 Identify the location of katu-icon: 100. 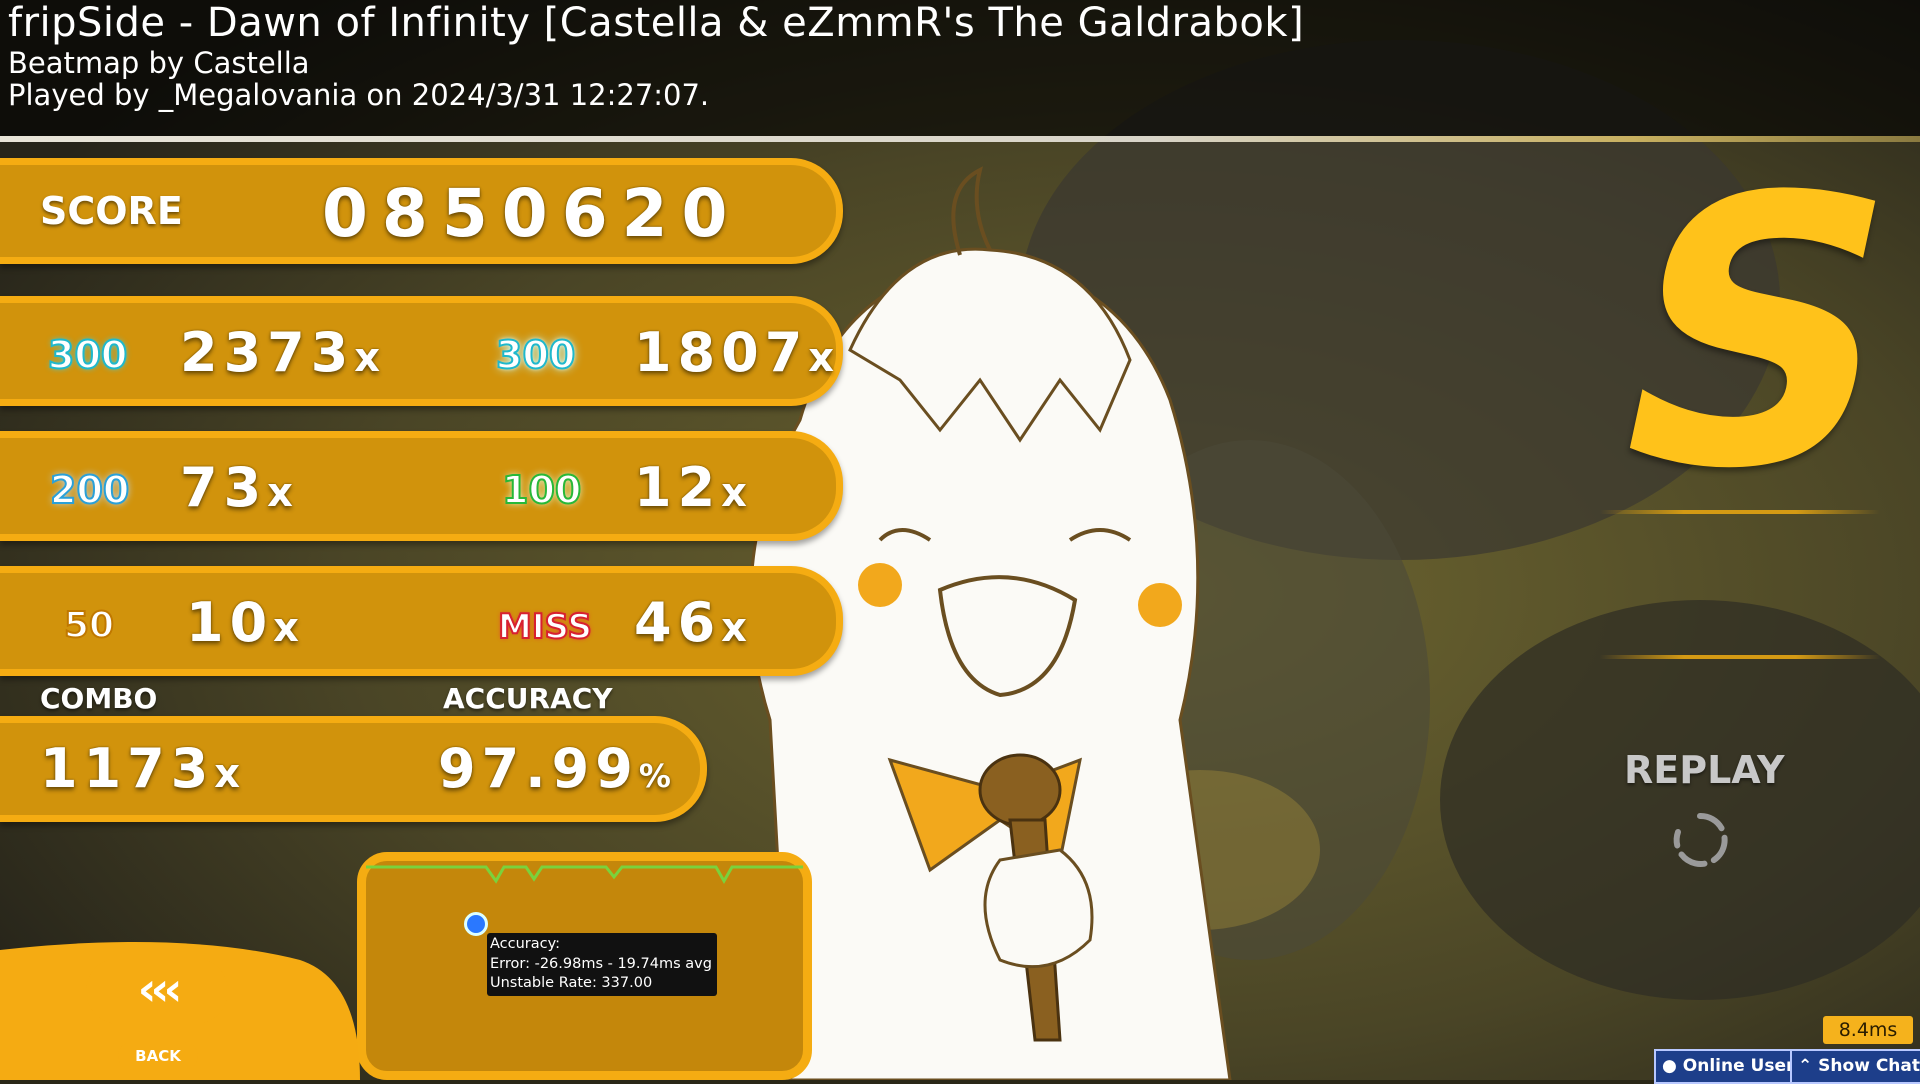
(541, 490).